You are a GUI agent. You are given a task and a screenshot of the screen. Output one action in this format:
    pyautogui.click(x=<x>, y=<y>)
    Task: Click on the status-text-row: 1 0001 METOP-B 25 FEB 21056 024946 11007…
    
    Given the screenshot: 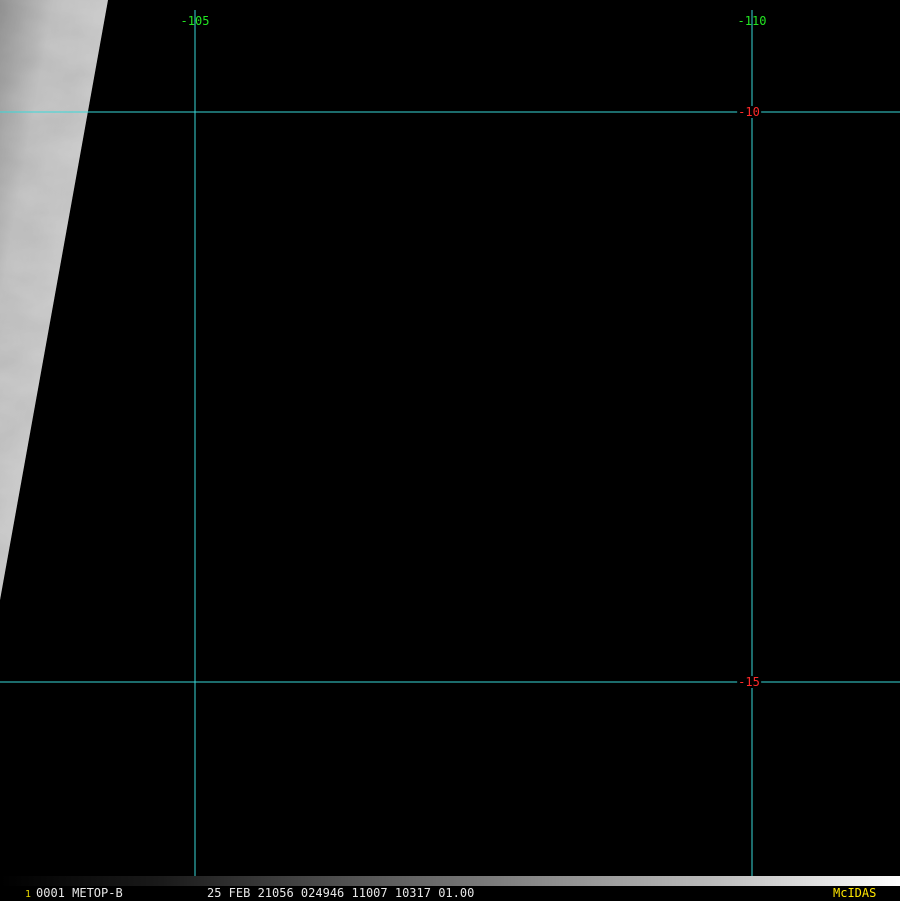 What is the action you would take?
    pyautogui.click(x=450, y=893)
    